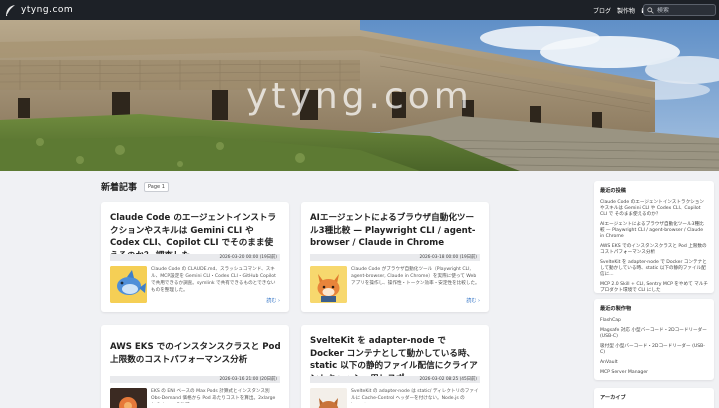 The height and width of the screenshot is (408, 719). I want to click on brand-link: ytyng.com, so click(38, 10).